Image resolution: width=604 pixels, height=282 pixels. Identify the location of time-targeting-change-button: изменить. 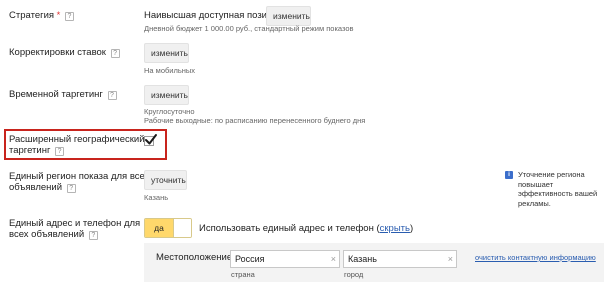
(166, 95).